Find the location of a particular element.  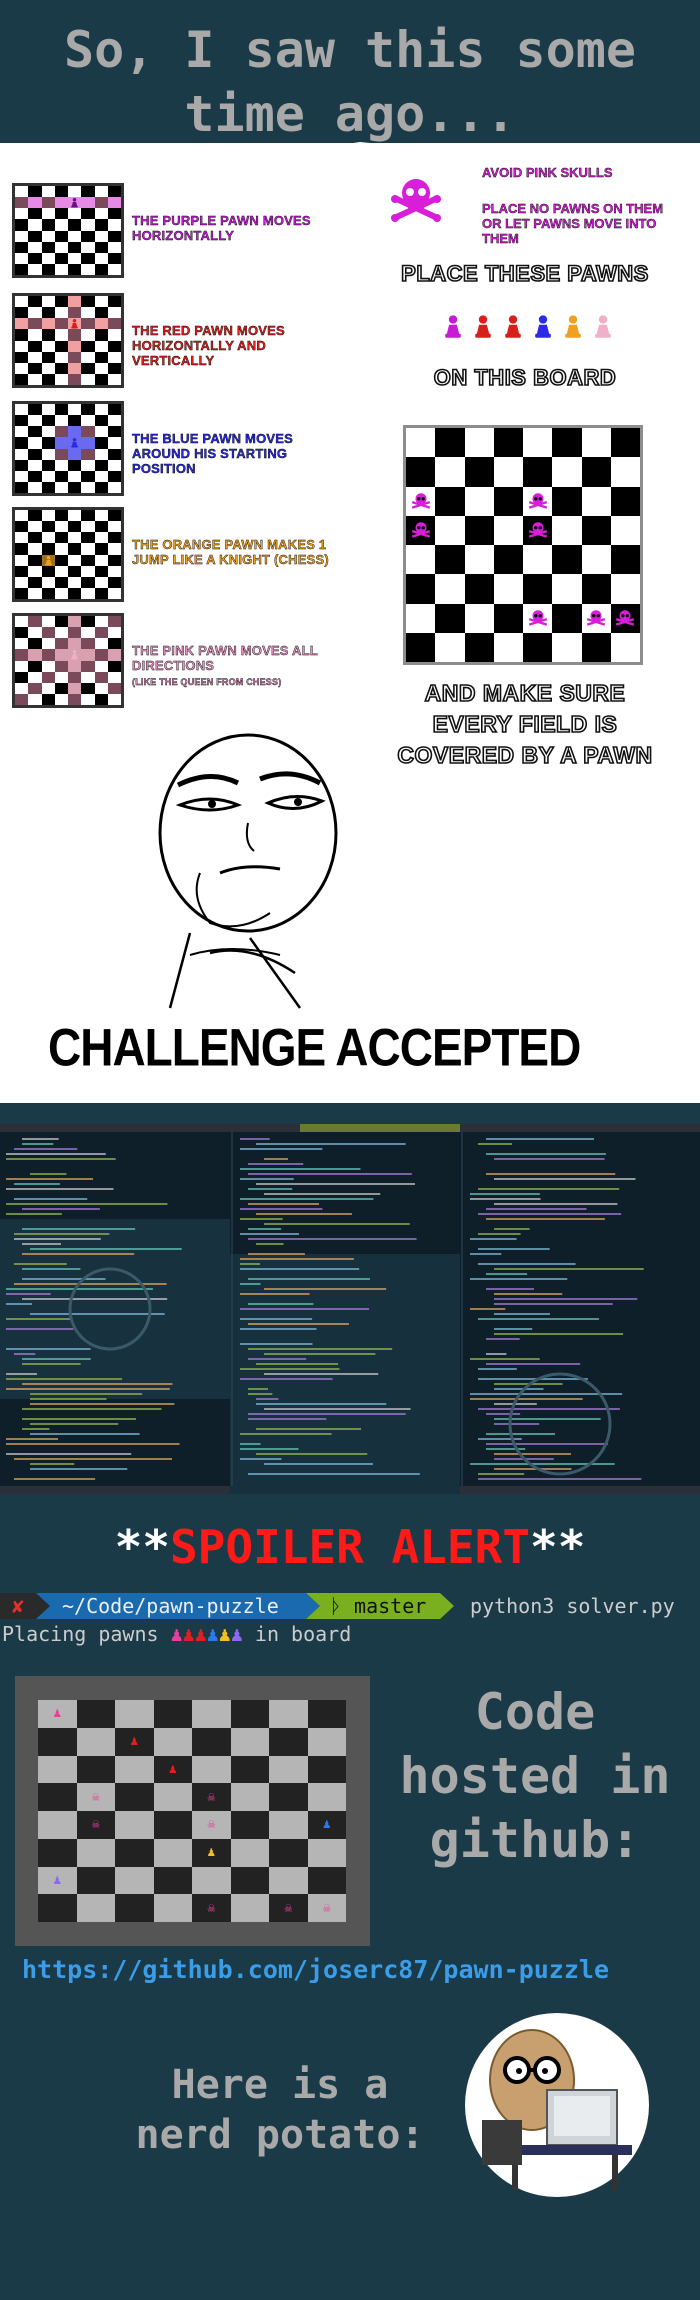

skull-square: ☠ is located at coordinates (95, 1797).